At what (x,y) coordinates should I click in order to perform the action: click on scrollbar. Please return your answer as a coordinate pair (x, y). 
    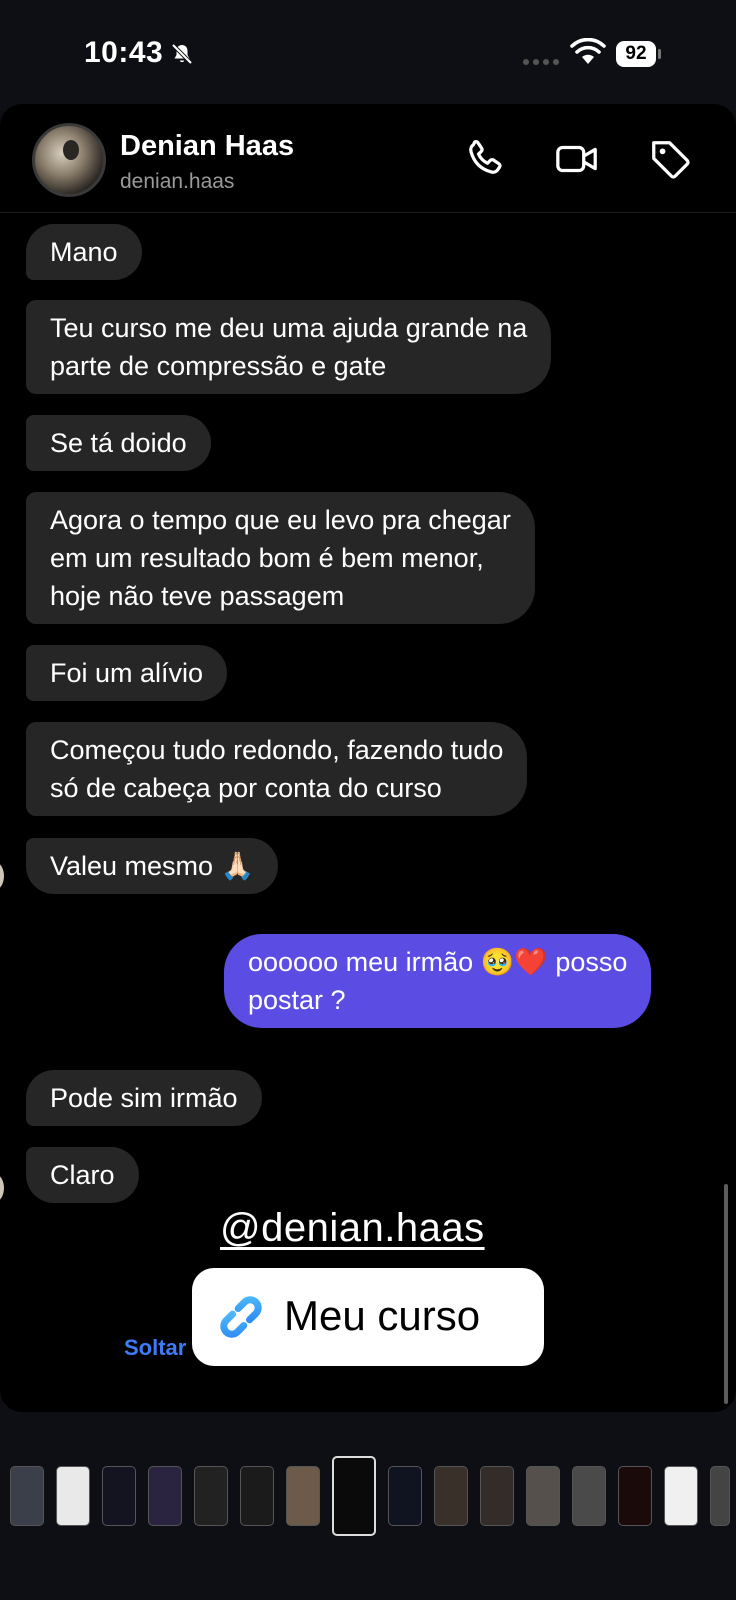
    Looking at the image, I should click on (726, 1294).